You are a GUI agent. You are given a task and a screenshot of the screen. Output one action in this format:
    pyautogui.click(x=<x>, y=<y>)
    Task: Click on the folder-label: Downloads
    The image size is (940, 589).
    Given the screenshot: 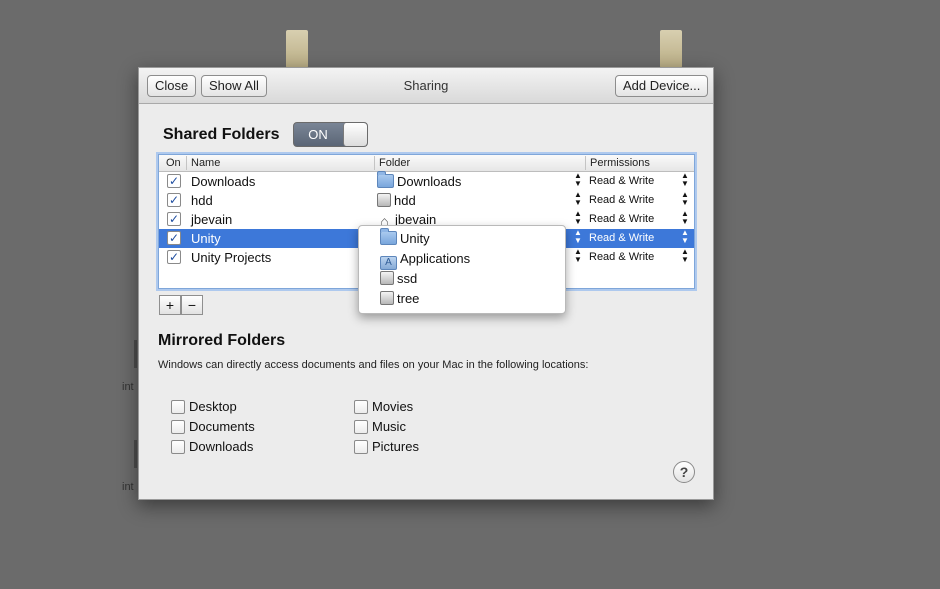 What is the action you would take?
    pyautogui.click(x=429, y=181)
    